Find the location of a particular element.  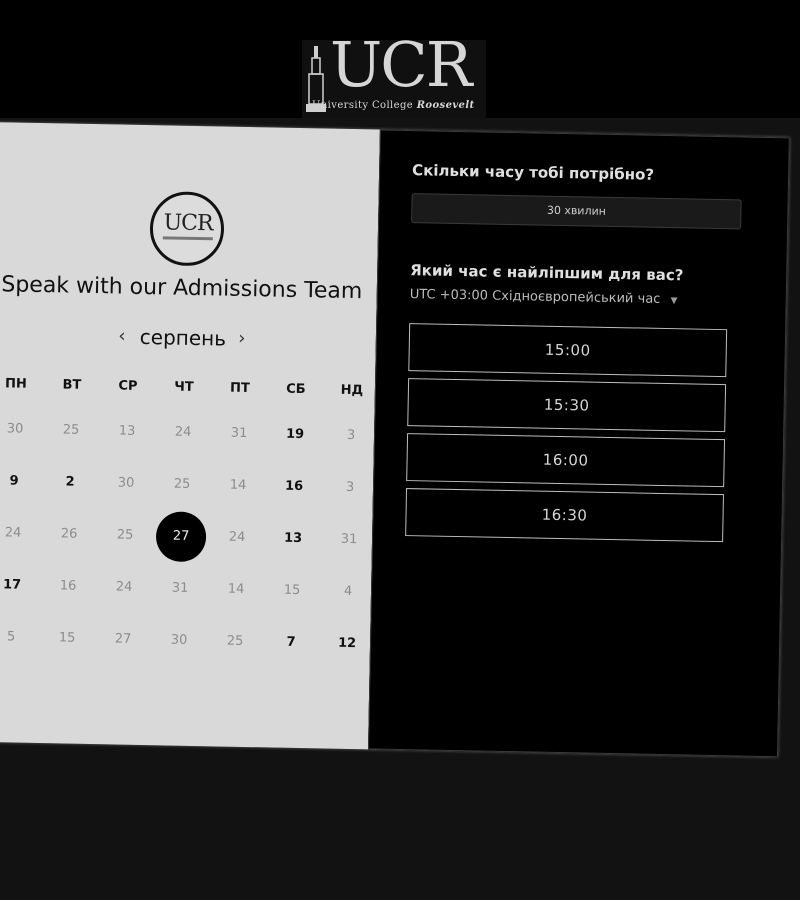

calendar-day: 26 is located at coordinates (69, 534).